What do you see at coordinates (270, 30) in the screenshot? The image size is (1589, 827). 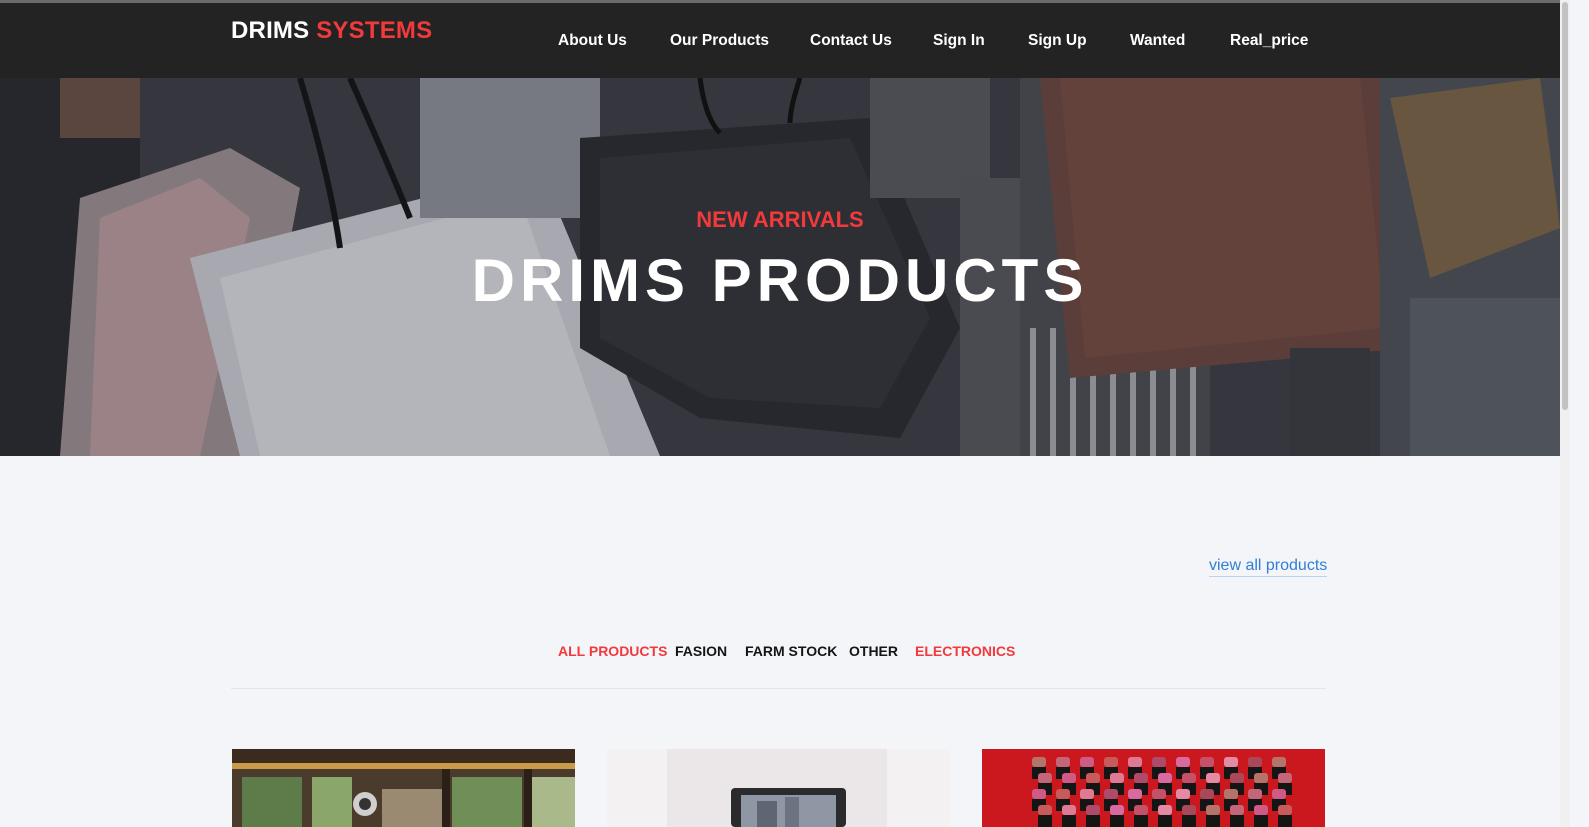 I see `brand-logo-primary: DRIMS` at bounding box center [270, 30].